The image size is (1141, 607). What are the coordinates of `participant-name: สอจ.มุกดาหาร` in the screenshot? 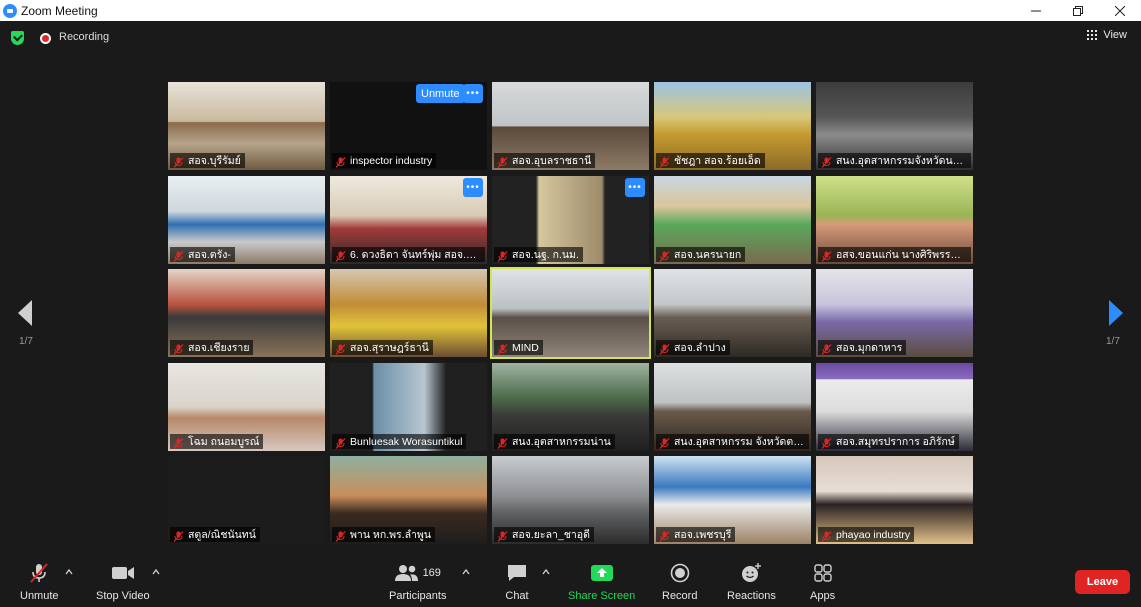 It's located at (869, 348).